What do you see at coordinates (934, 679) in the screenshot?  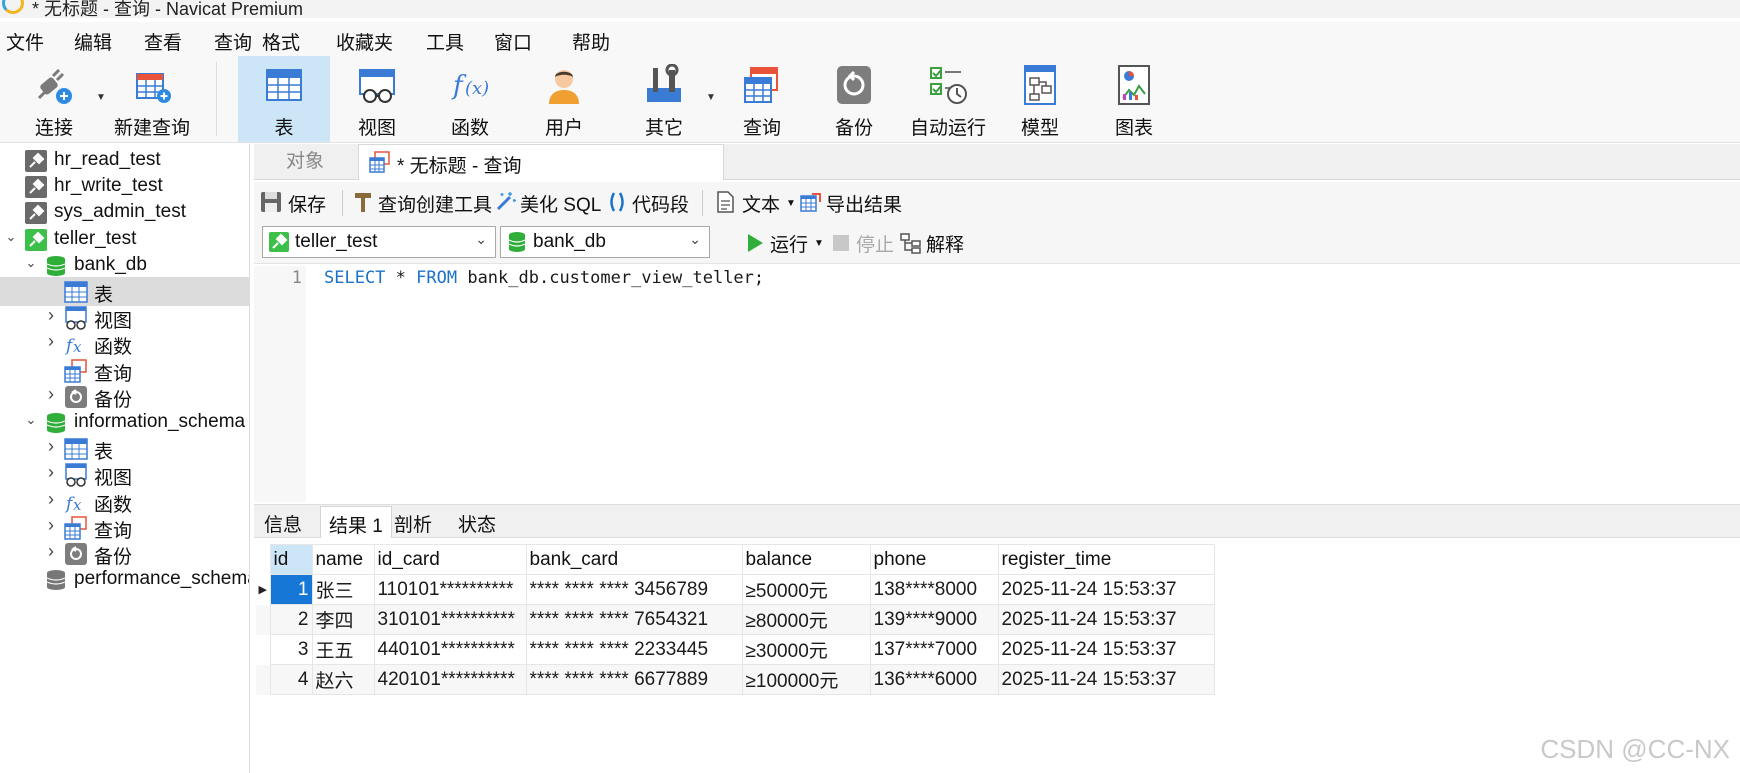 I see `cell-phone: 136****6000` at bounding box center [934, 679].